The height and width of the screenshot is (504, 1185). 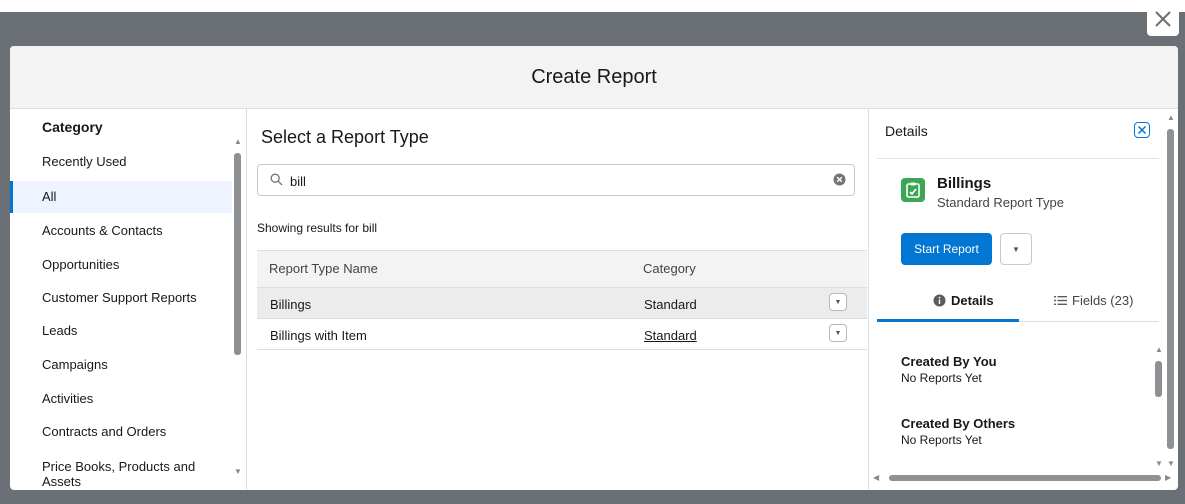 What do you see at coordinates (1170, 289) in the screenshot?
I see `details-panel-scrollbar-thumb` at bounding box center [1170, 289].